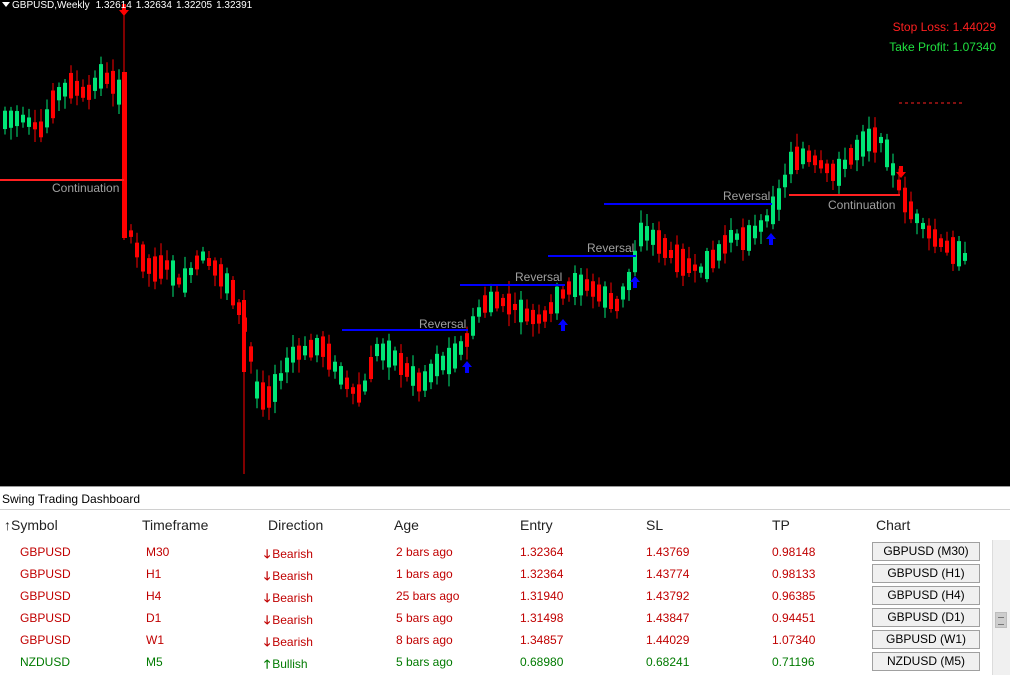 Image resolution: width=1010 pixels, height=676 pixels. What do you see at coordinates (424, 640) in the screenshot?
I see `cell-age: 8 bars ago` at bounding box center [424, 640].